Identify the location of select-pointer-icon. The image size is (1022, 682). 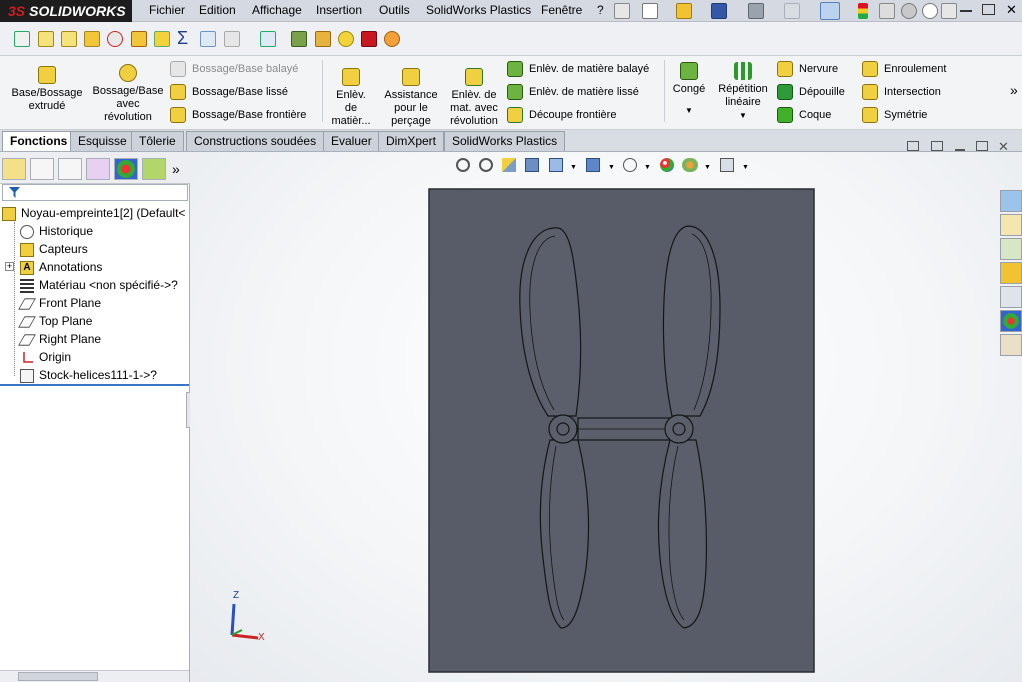
(830, 11).